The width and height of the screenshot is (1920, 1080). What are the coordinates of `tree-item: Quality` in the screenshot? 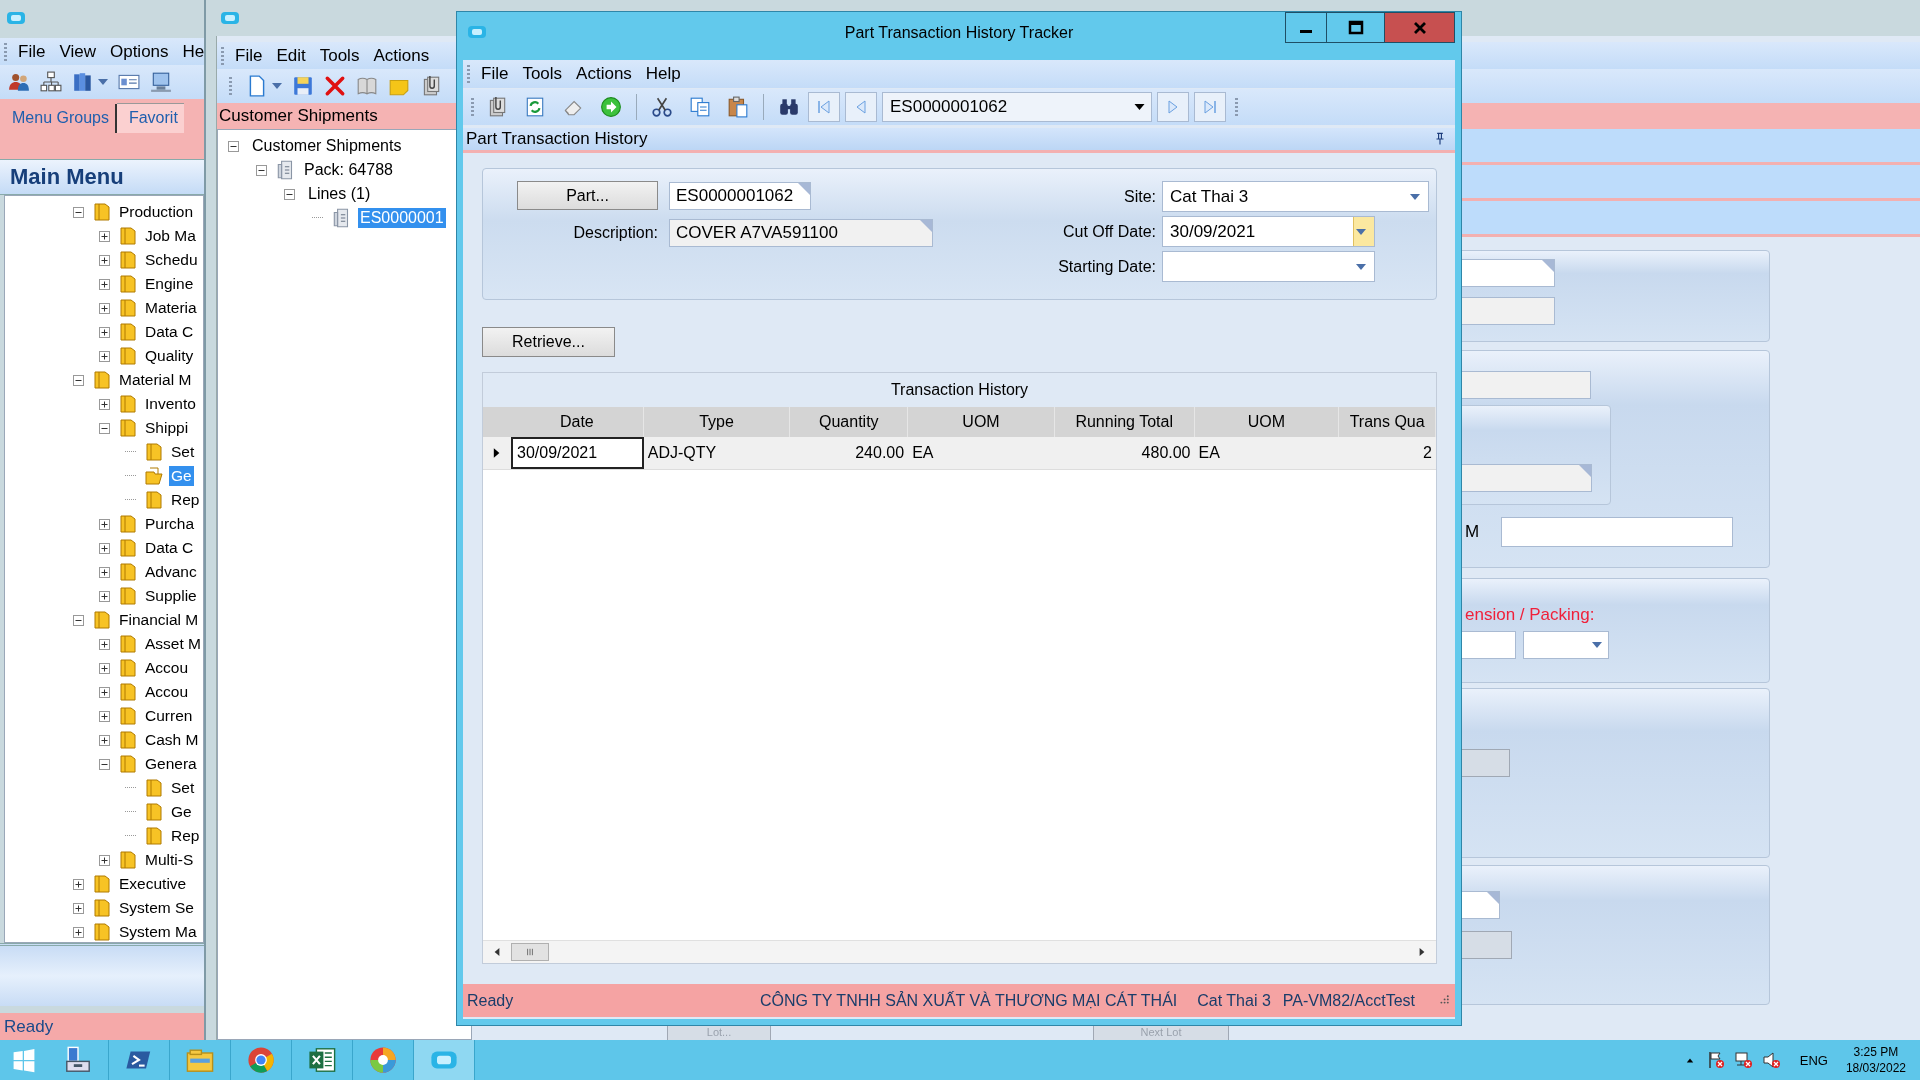 It's located at (169, 356).